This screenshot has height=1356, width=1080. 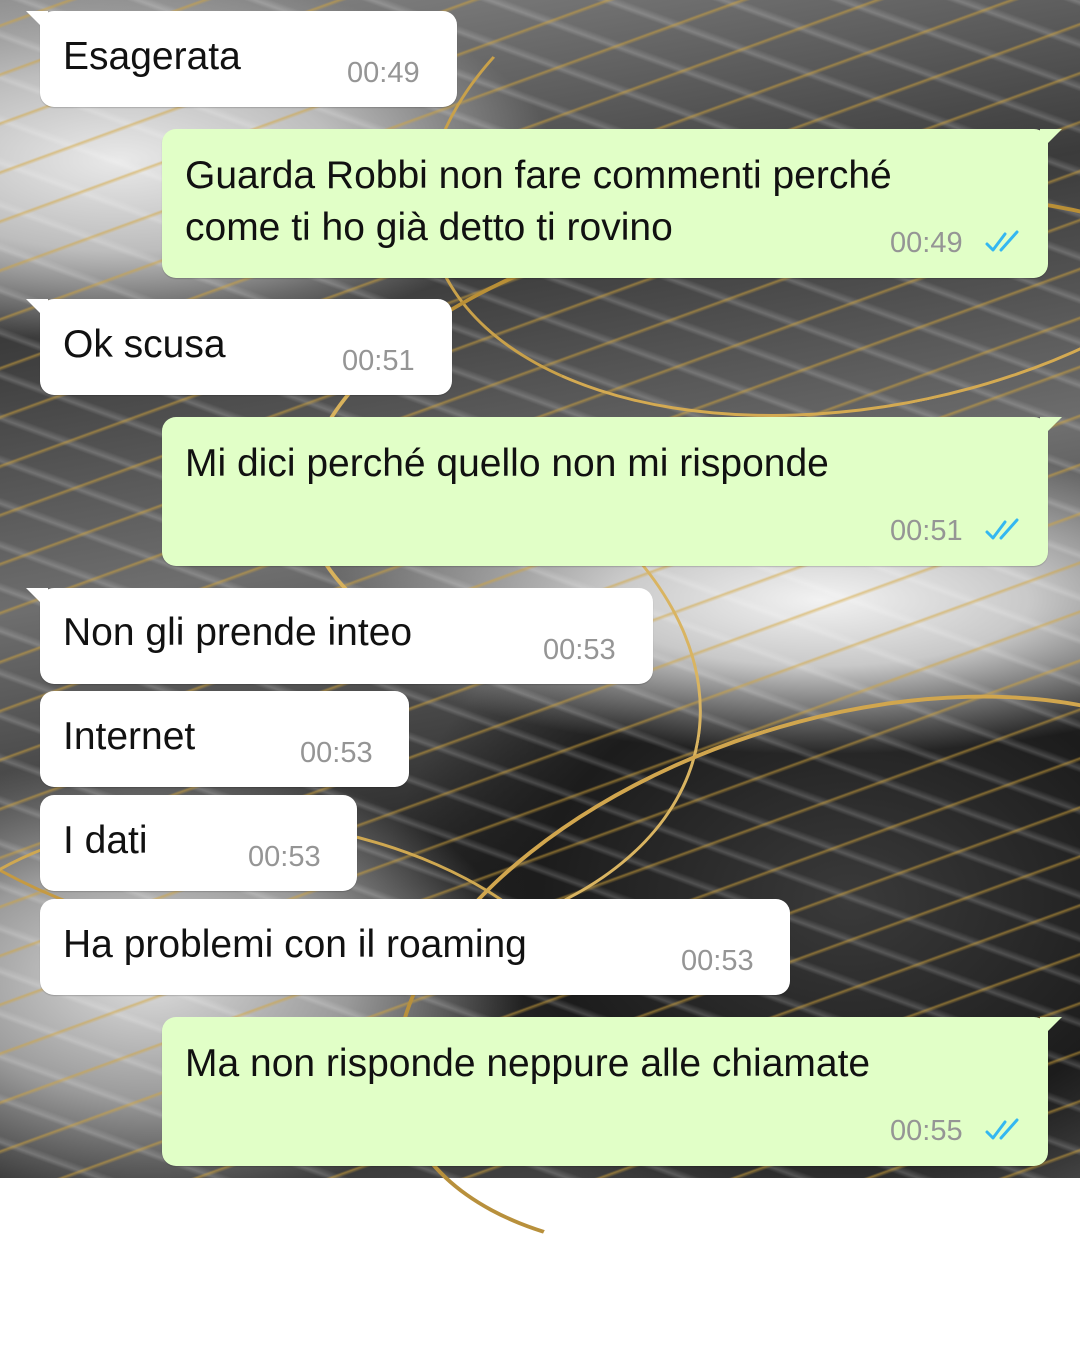 What do you see at coordinates (105, 840) in the screenshot?
I see `message-text: I dati` at bounding box center [105, 840].